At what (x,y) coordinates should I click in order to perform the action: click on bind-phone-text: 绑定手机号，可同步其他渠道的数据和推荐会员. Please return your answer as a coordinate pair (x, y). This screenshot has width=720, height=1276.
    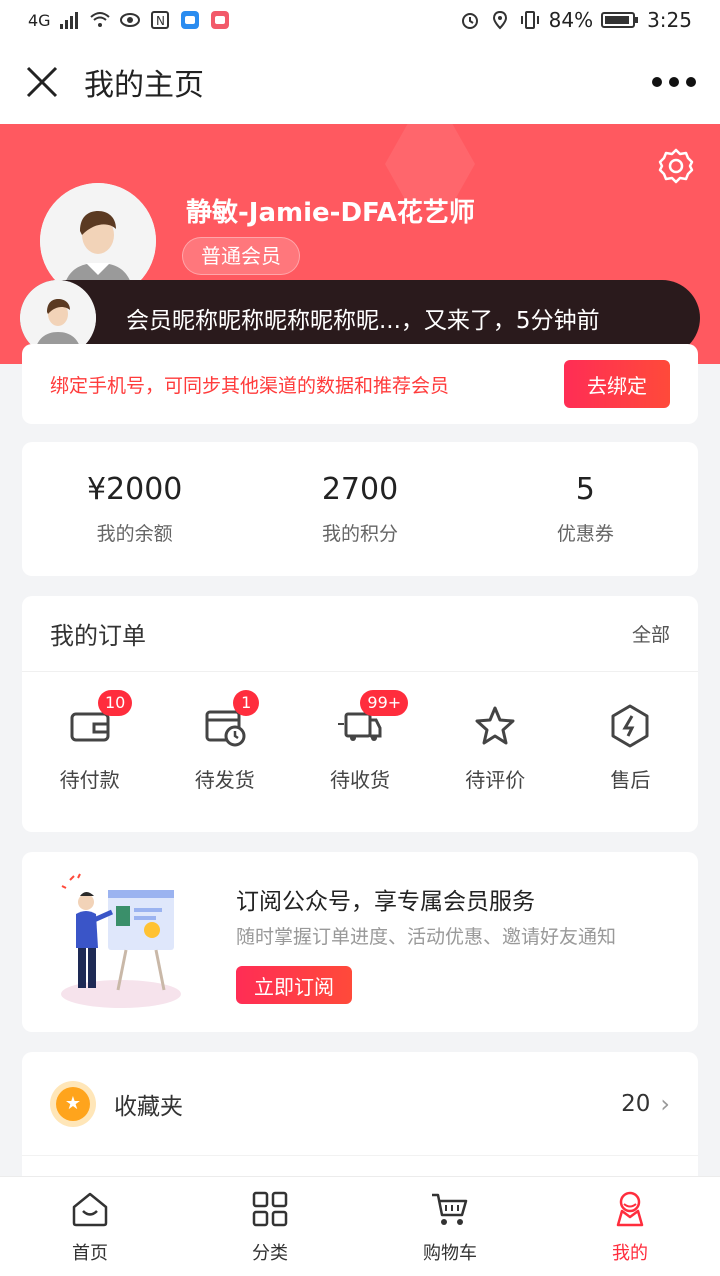
    Looking at the image, I should click on (250, 385).